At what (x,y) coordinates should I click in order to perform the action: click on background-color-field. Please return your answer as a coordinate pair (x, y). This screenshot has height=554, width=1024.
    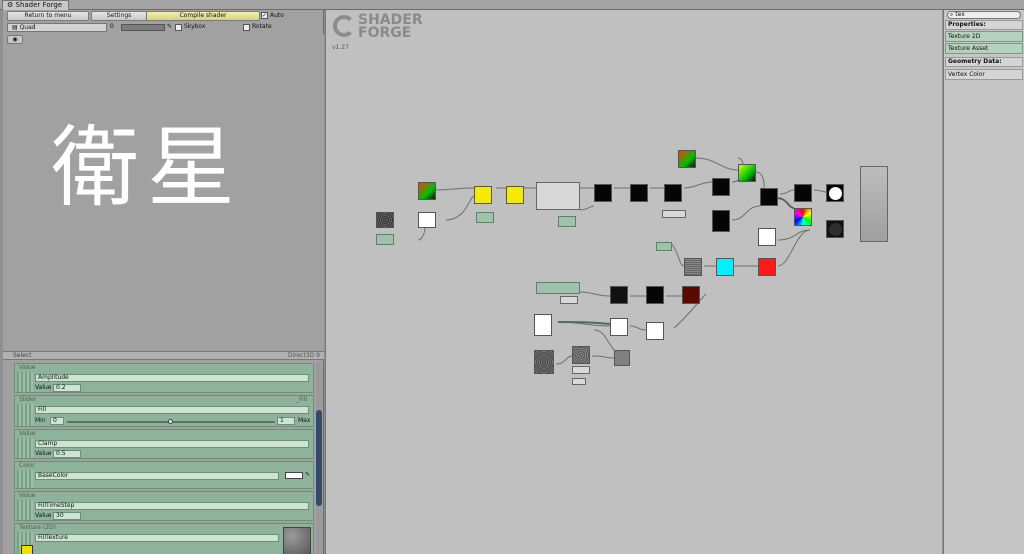
    Looking at the image, I should click on (143, 27).